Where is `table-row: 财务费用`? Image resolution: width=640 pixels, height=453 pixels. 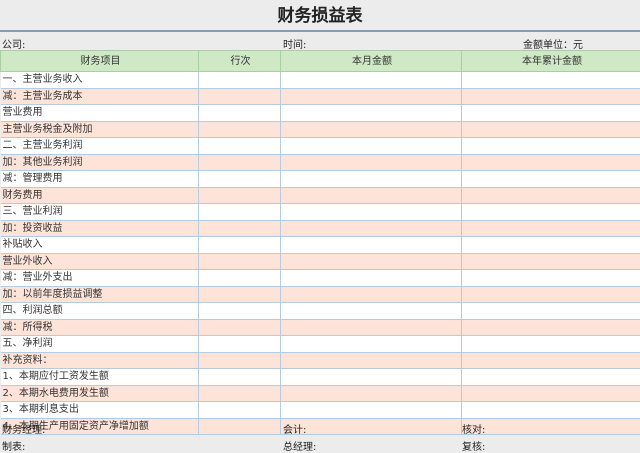 table-row: 财务费用 is located at coordinates (320, 195).